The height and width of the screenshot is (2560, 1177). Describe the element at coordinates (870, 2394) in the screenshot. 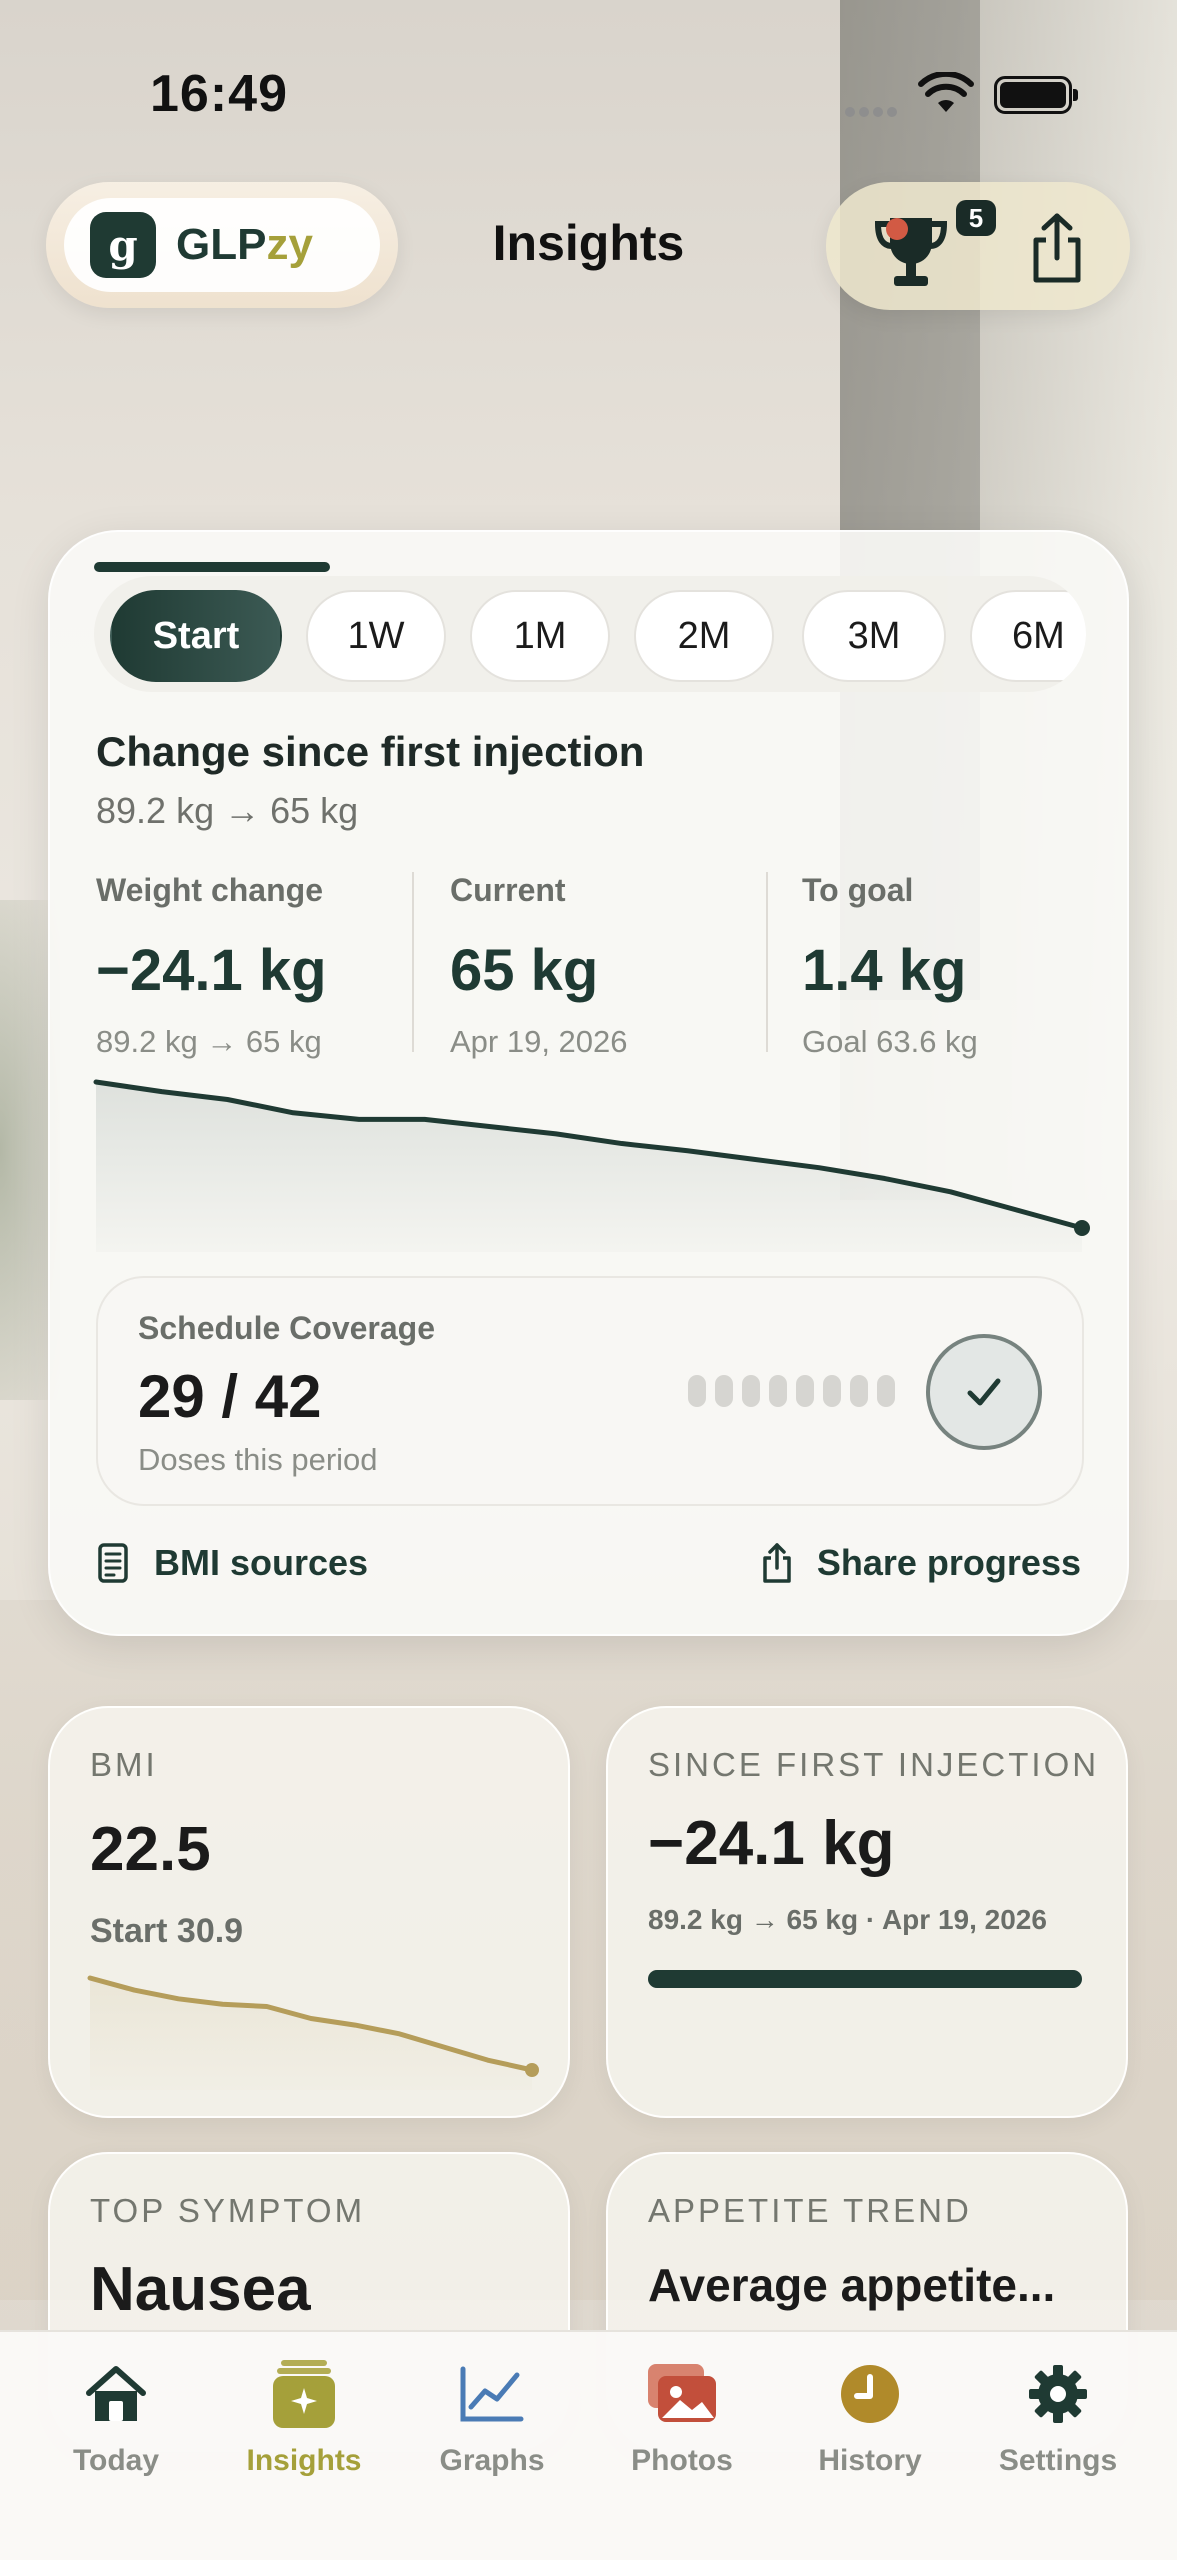

I see `clock-icon` at that location.